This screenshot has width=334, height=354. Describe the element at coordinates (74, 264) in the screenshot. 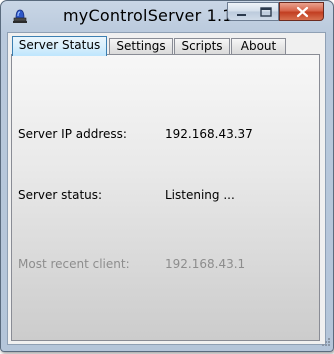

I see `recent-client-label: Most recent client:` at that location.